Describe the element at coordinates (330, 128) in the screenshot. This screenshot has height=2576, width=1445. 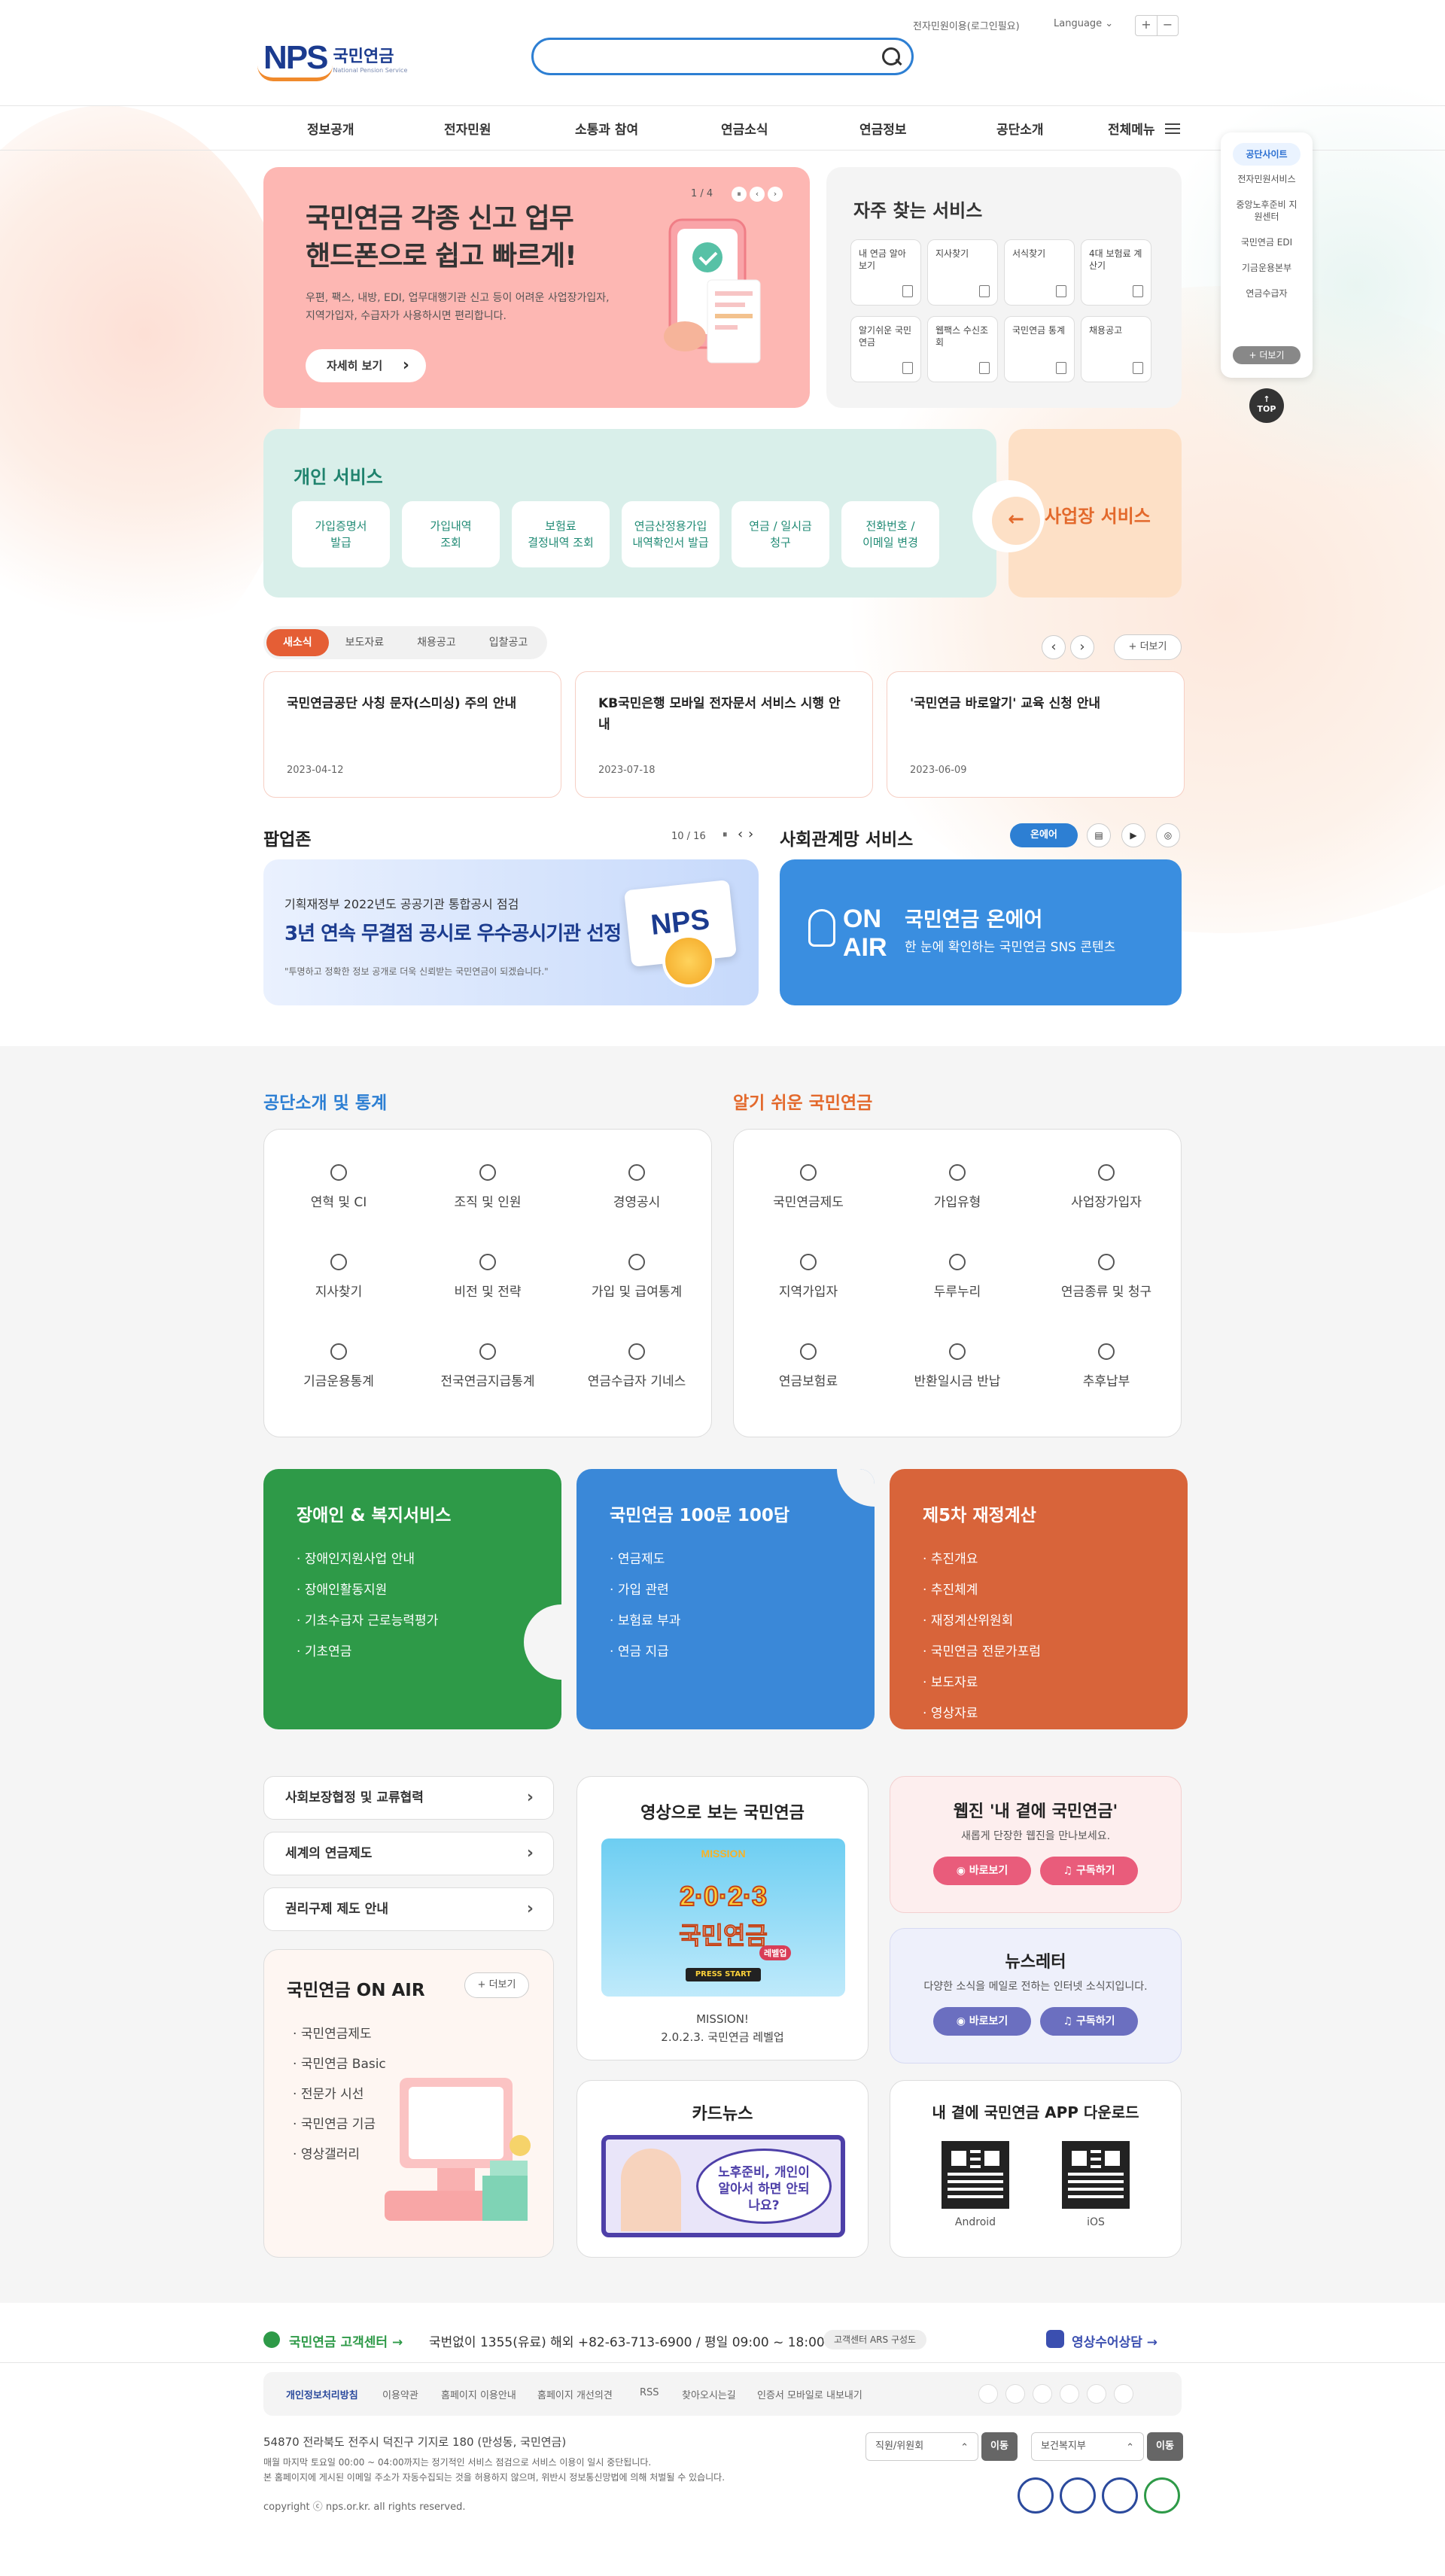
I see `nav-item: 정보공개` at that location.